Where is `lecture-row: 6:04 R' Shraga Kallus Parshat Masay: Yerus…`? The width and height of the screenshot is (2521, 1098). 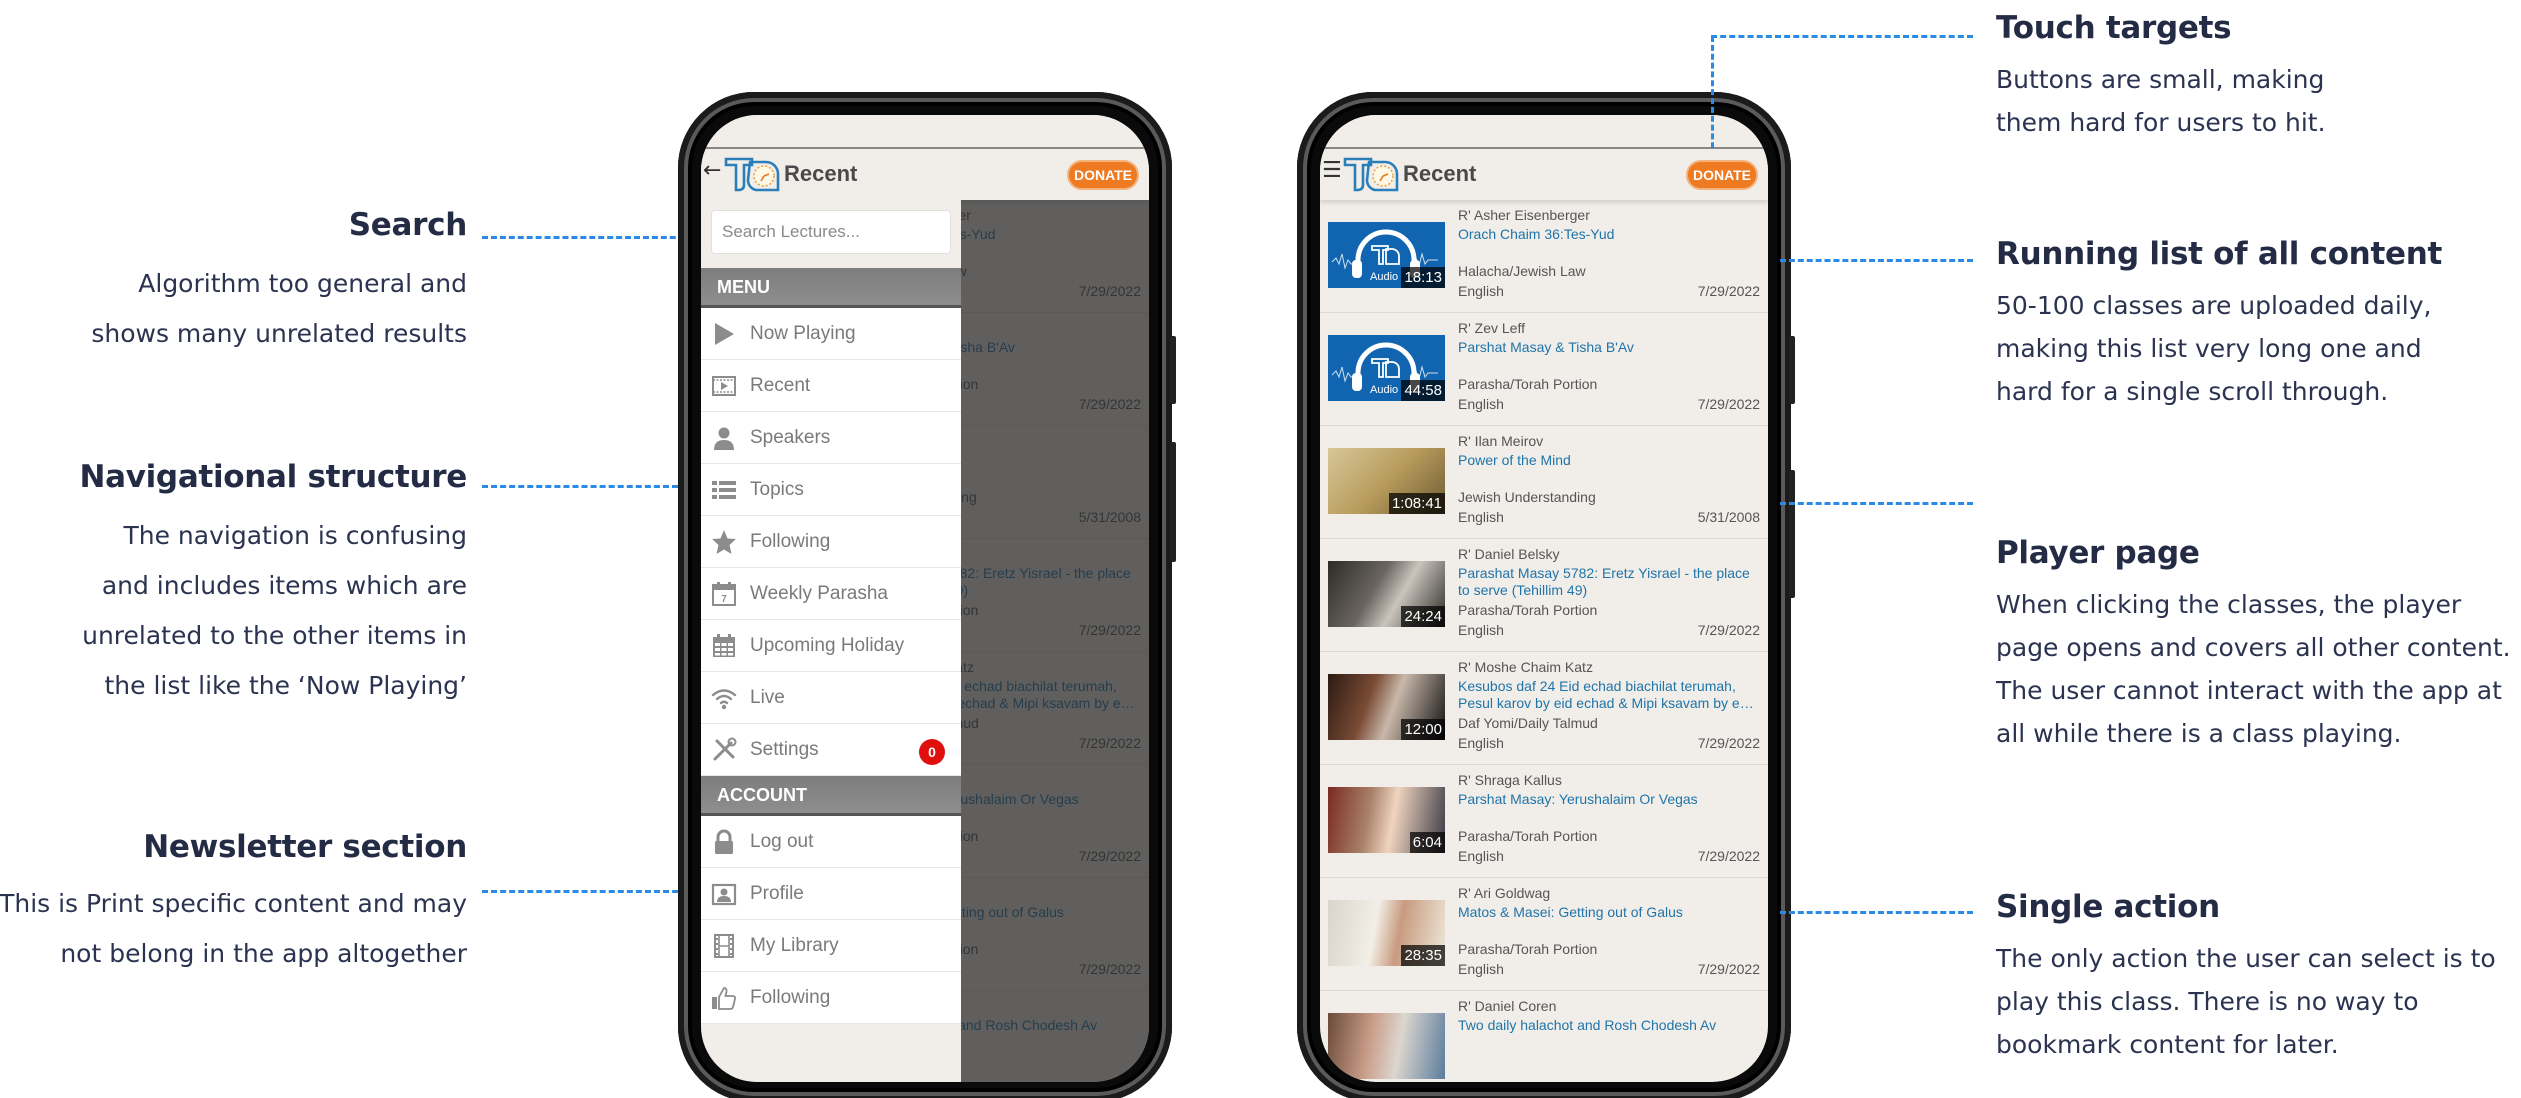 lecture-row: 6:04 R' Shraga Kallus Parshat Masay: Yerus… is located at coordinates (1544, 821).